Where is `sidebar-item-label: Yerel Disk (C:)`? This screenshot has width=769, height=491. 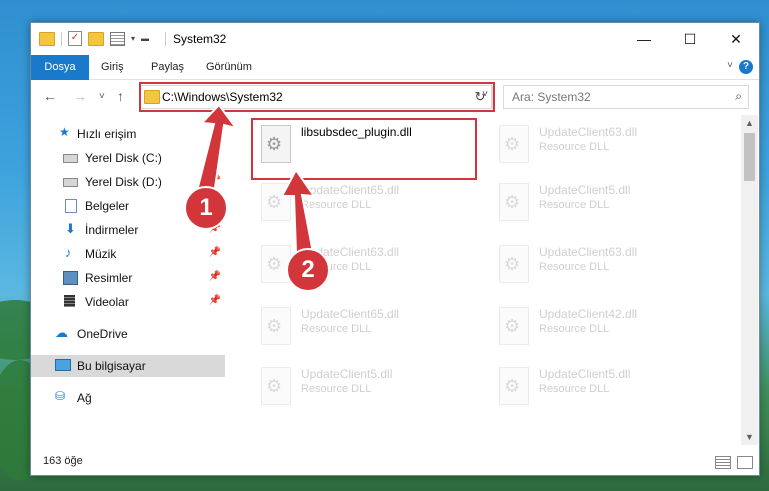
sidebar-item-label: Yerel Disk (C:) is located at coordinates (123, 158).